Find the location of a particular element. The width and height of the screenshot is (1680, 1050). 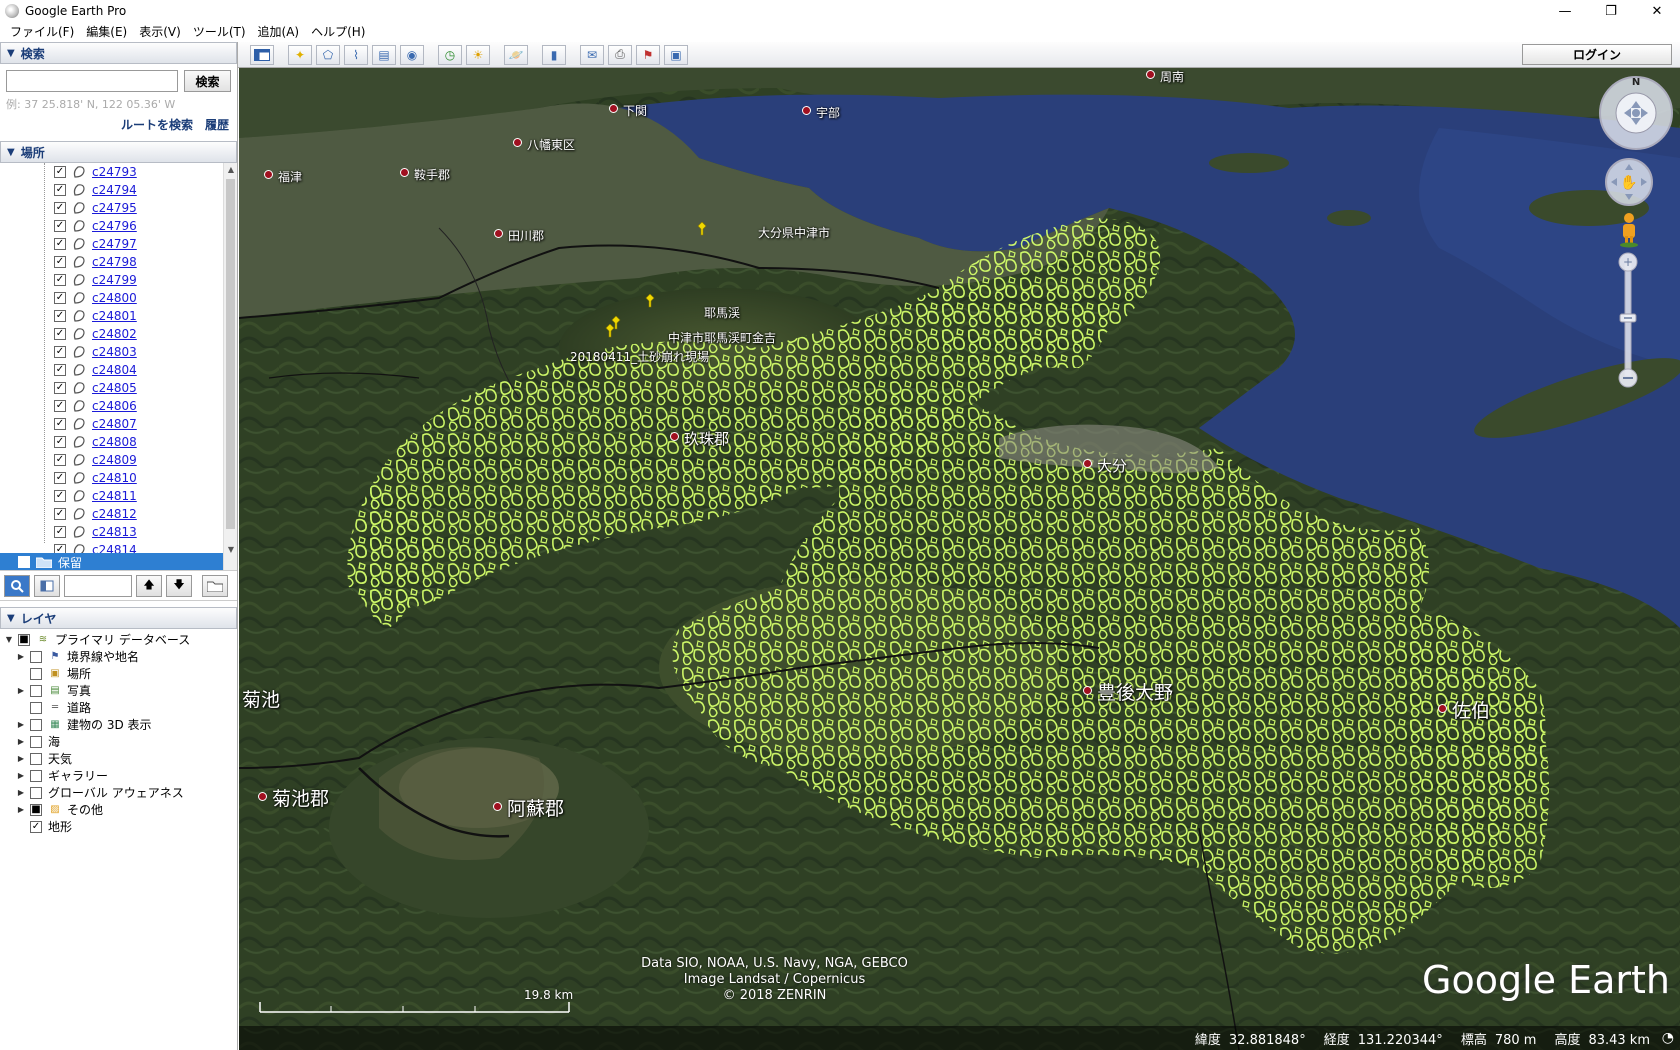

email-button: ✉ is located at coordinates (592, 54).